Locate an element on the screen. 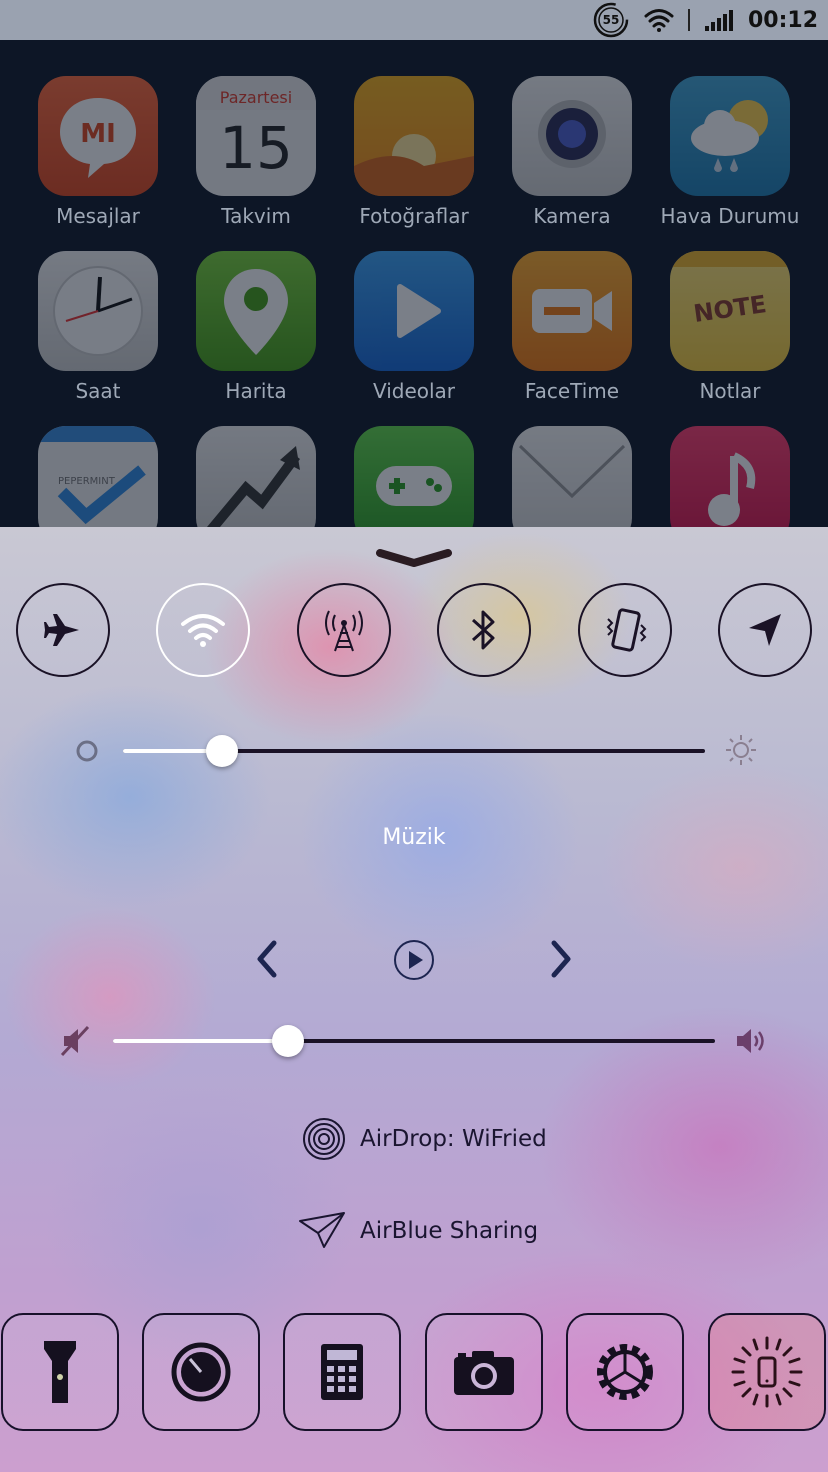 The height and width of the screenshot is (1472, 828). calculator-button is located at coordinates (342, 1372).